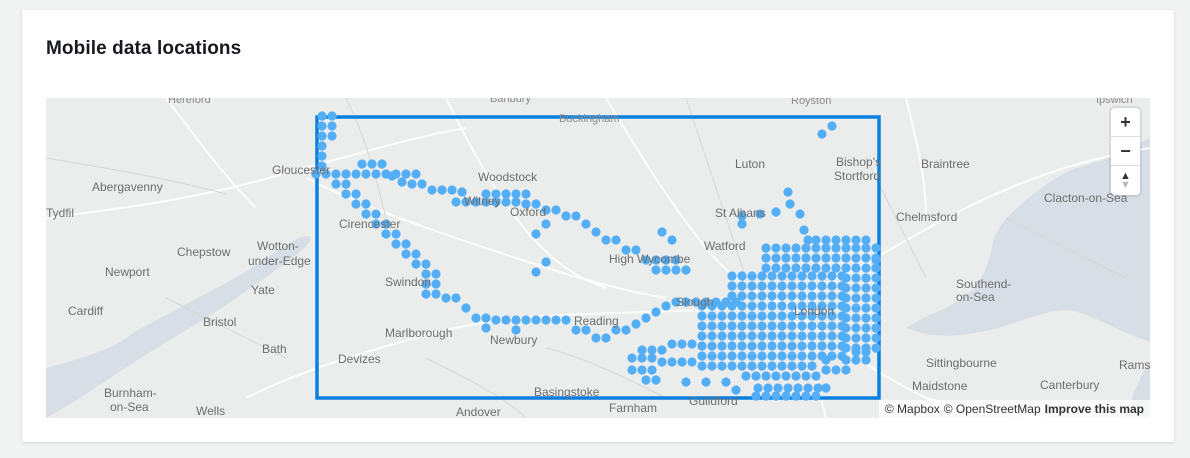  I want to click on place-label: Ramsgate, so click(1134, 365).